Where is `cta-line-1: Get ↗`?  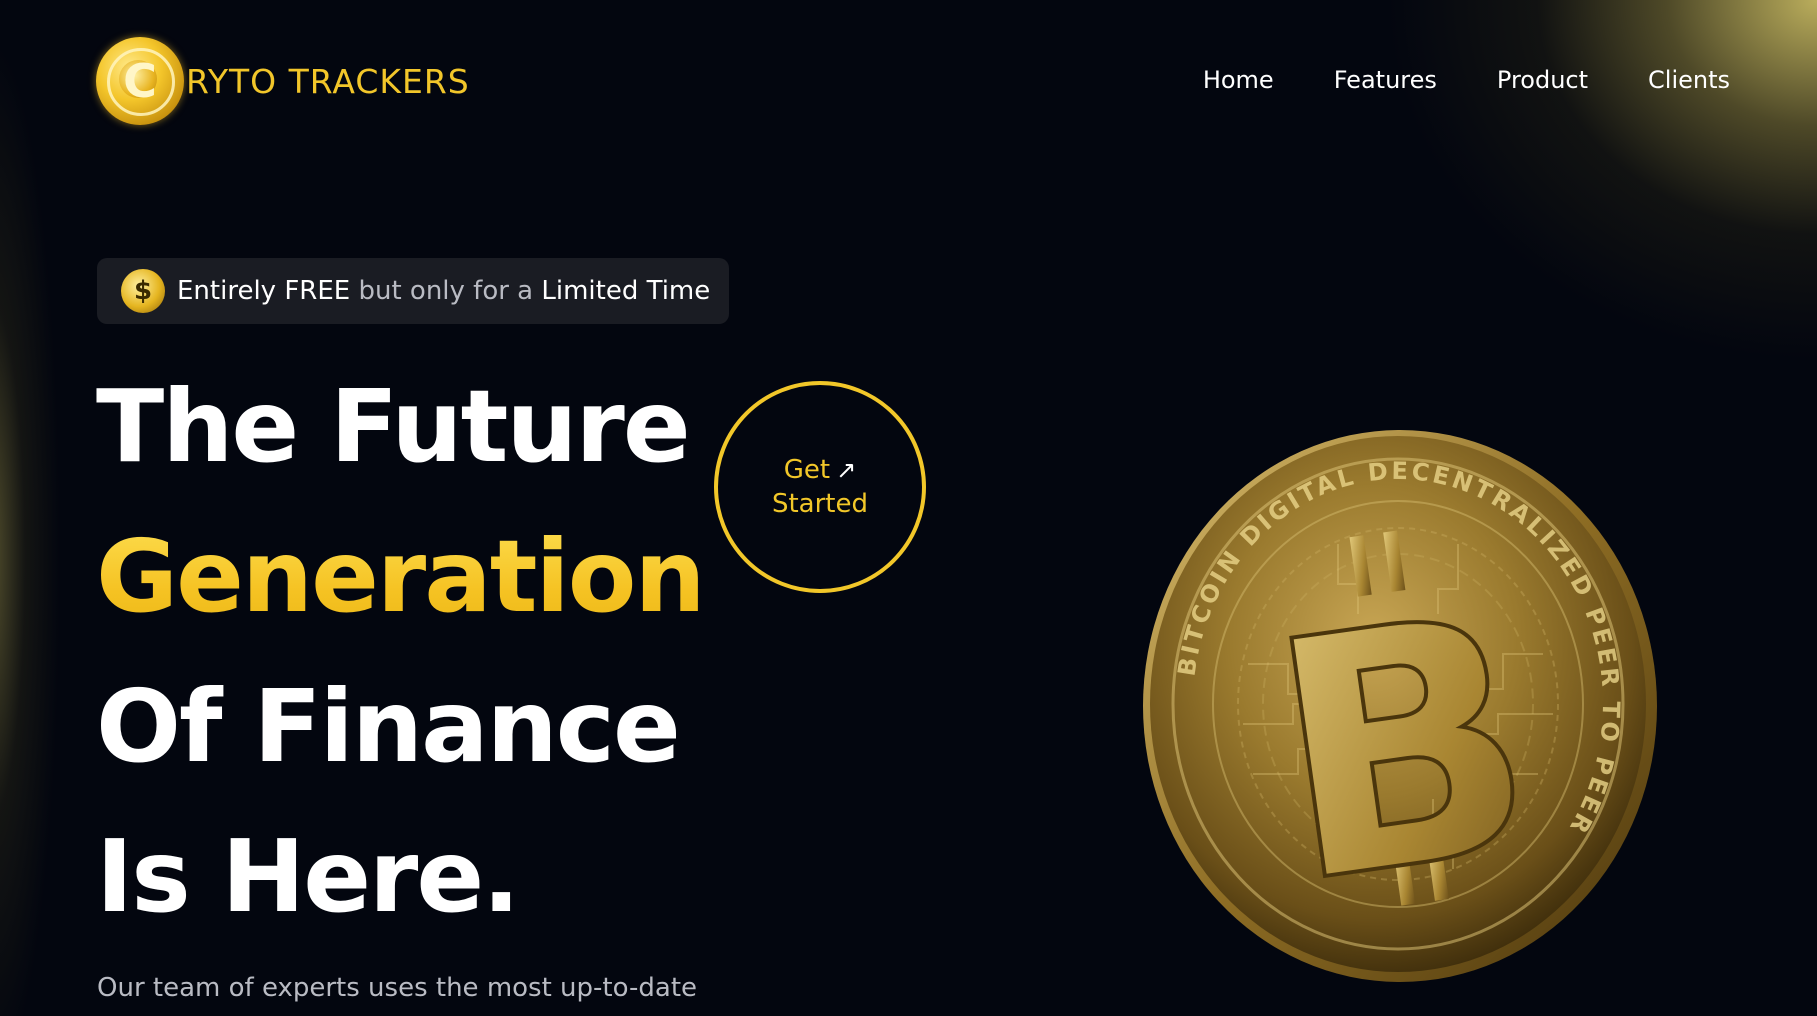 cta-line-1: Get ↗ is located at coordinates (820, 470).